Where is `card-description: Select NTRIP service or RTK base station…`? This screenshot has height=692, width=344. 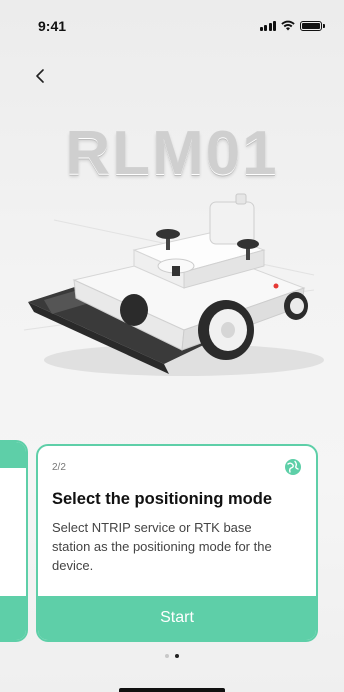 card-description: Select NTRIP service or RTK base station… is located at coordinates (162, 546).